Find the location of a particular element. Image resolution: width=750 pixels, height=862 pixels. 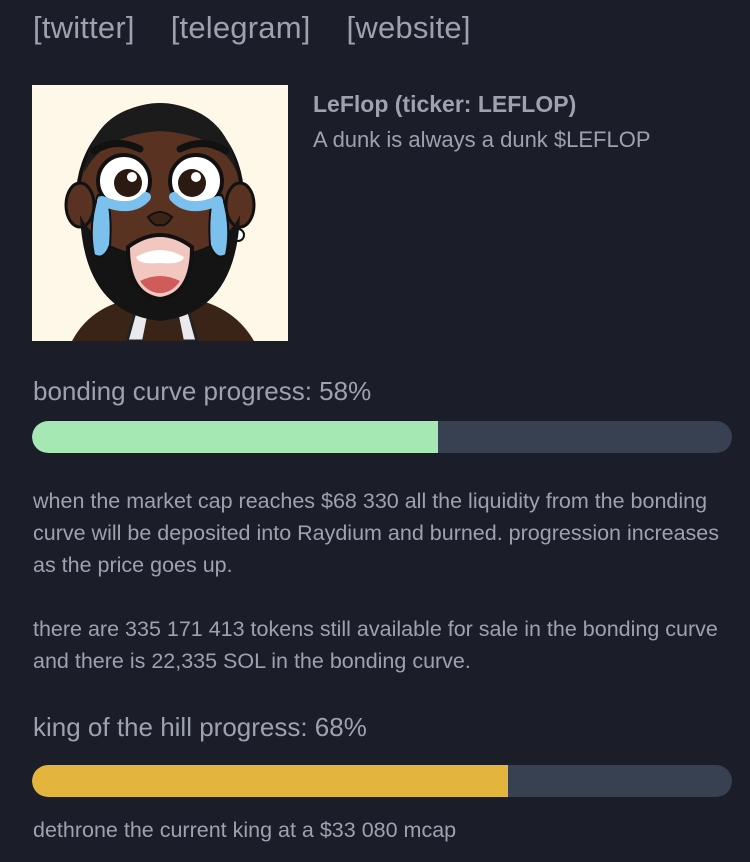

king-of-the-hill-progress-bar is located at coordinates (382, 781).